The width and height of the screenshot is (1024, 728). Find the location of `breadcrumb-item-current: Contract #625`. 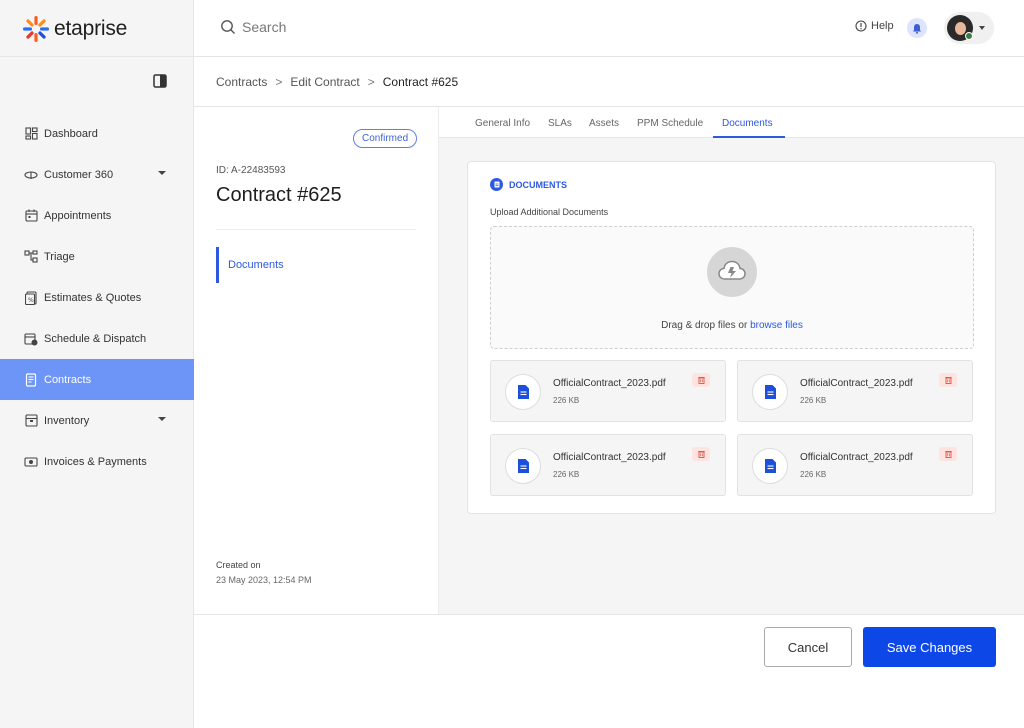

breadcrumb-item-current: Contract #625 is located at coordinates (420, 82).